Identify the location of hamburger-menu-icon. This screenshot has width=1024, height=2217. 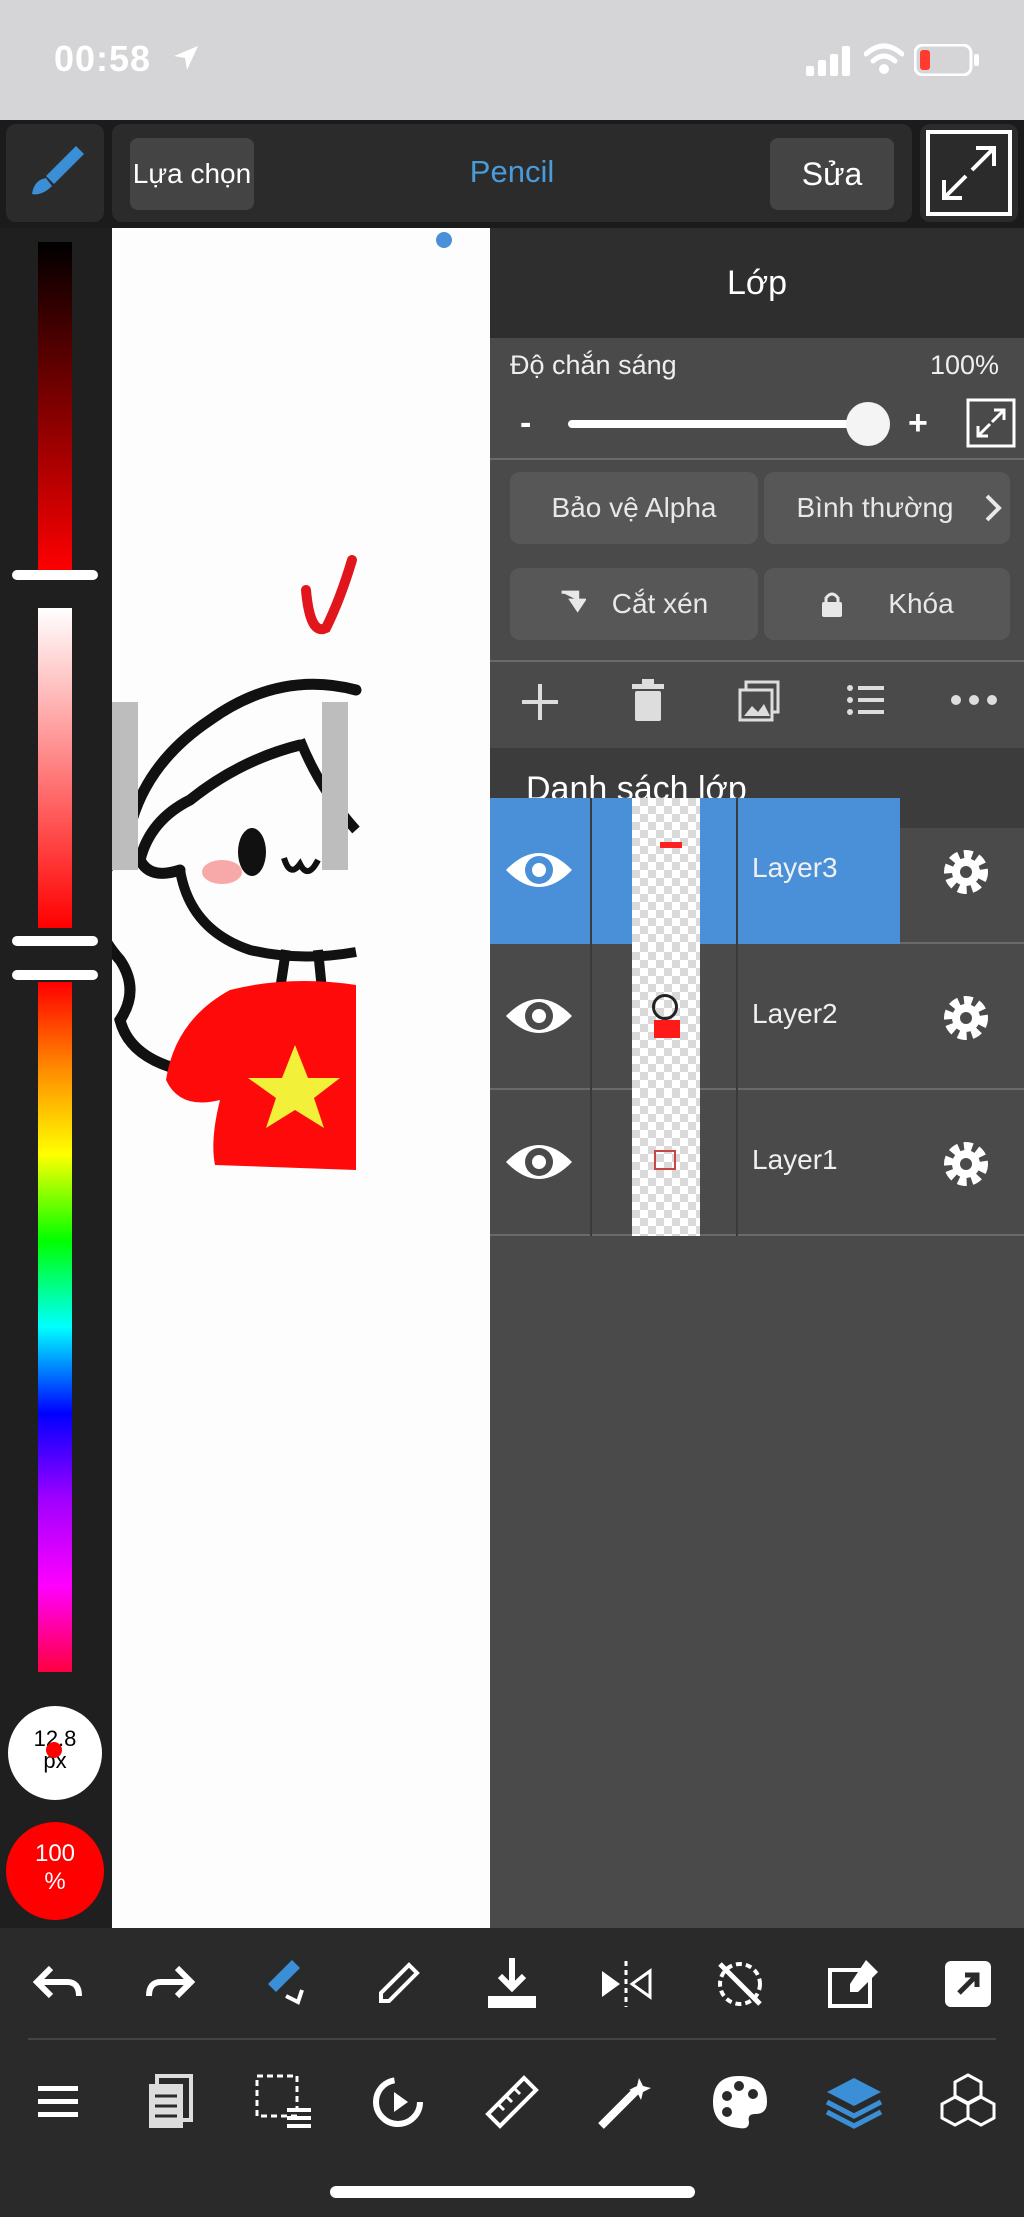
(58, 2101).